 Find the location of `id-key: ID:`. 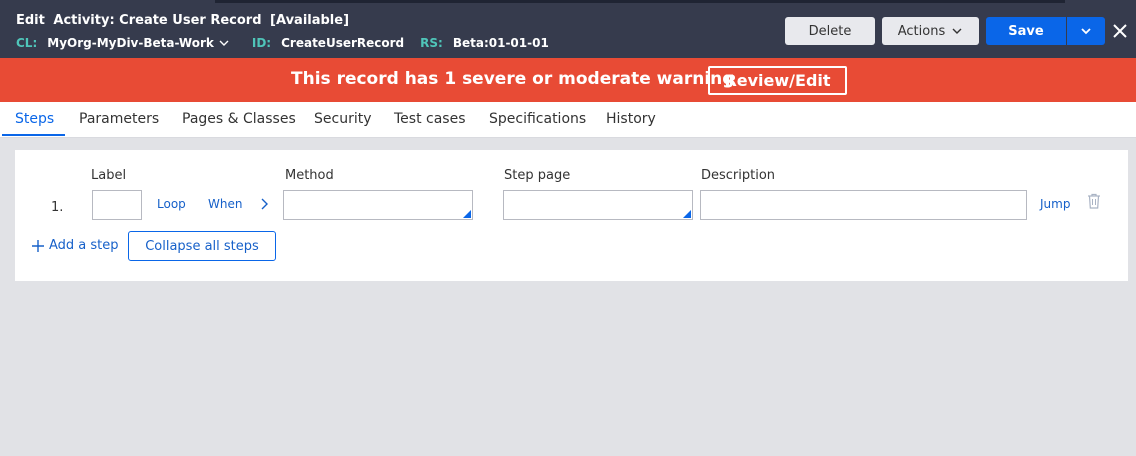

id-key: ID: is located at coordinates (261, 43).